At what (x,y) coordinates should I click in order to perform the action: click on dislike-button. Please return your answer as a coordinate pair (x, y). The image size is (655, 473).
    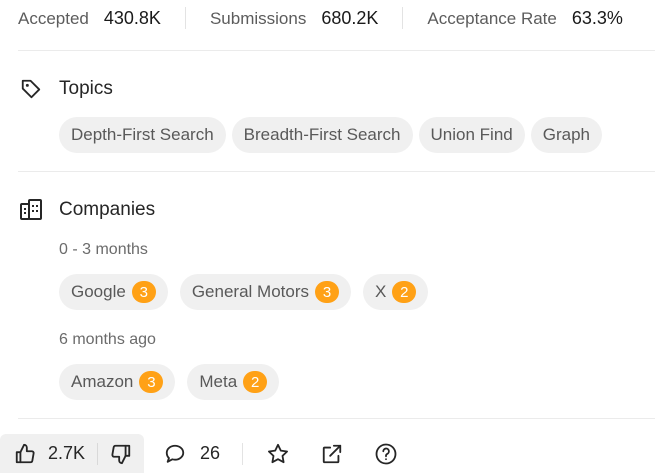
    Looking at the image, I should click on (121, 454).